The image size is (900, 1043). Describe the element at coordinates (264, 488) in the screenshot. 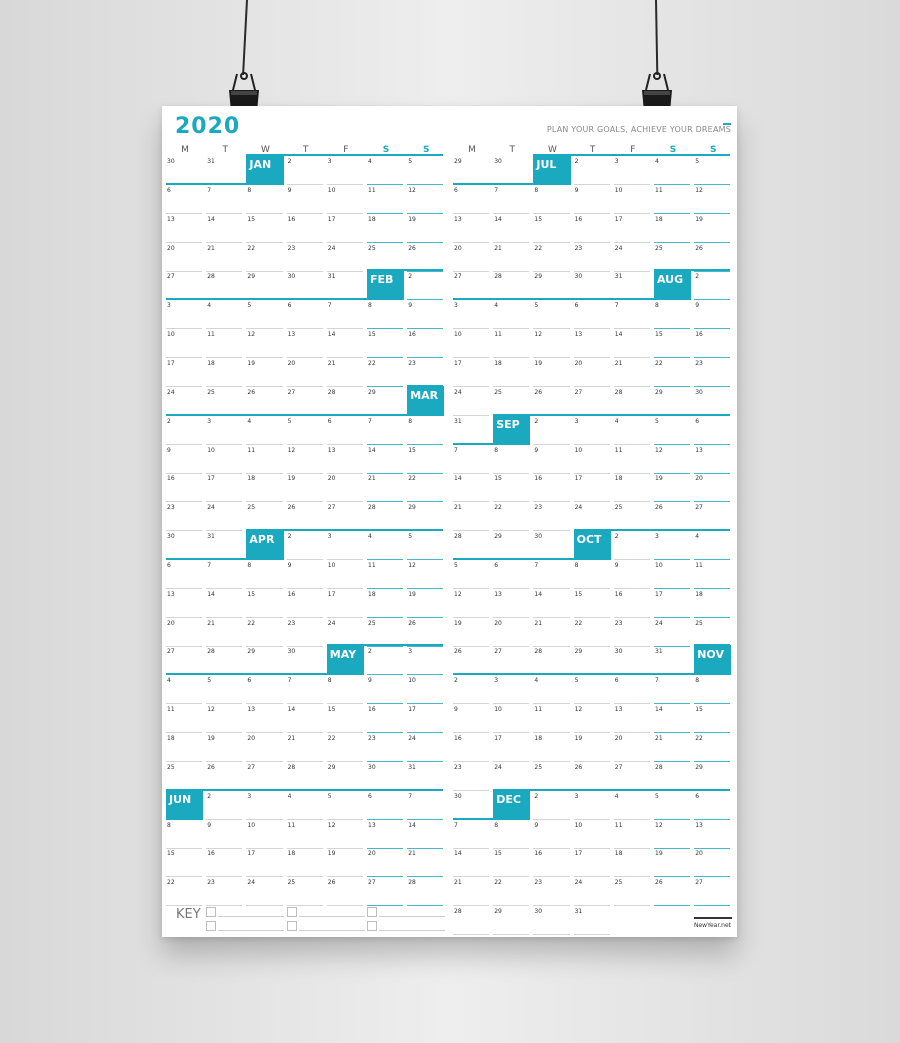

I see `day-cell: 18` at that location.